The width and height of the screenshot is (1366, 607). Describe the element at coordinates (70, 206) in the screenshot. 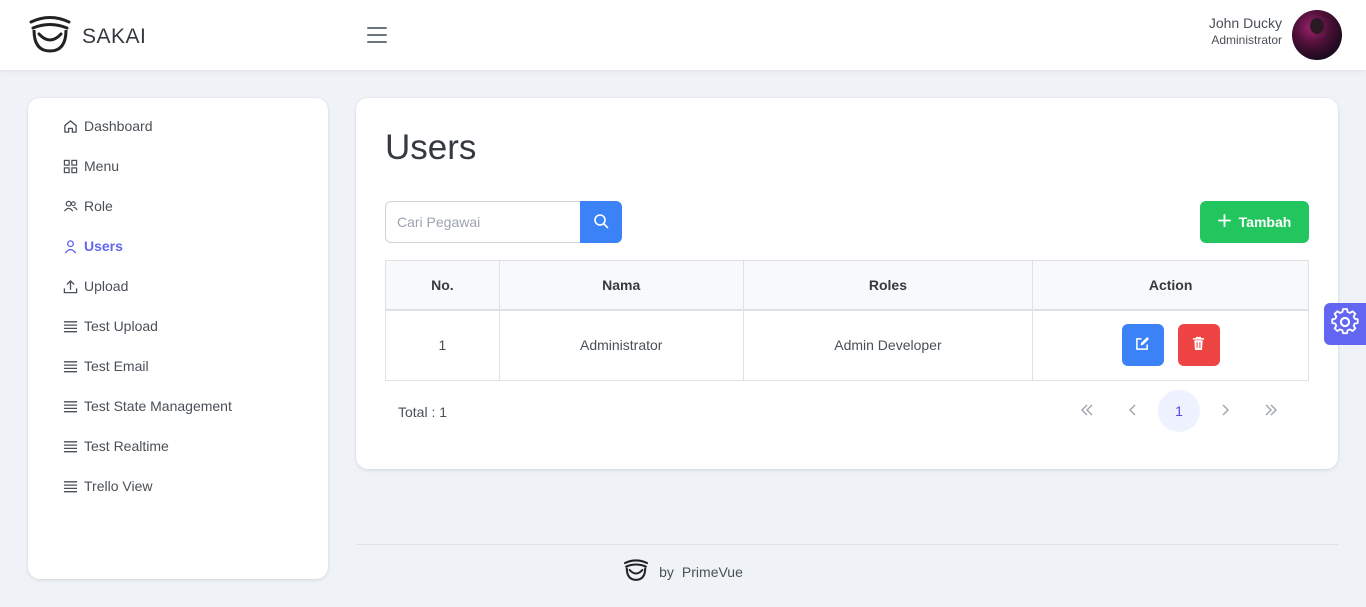

I see `users-icon` at that location.